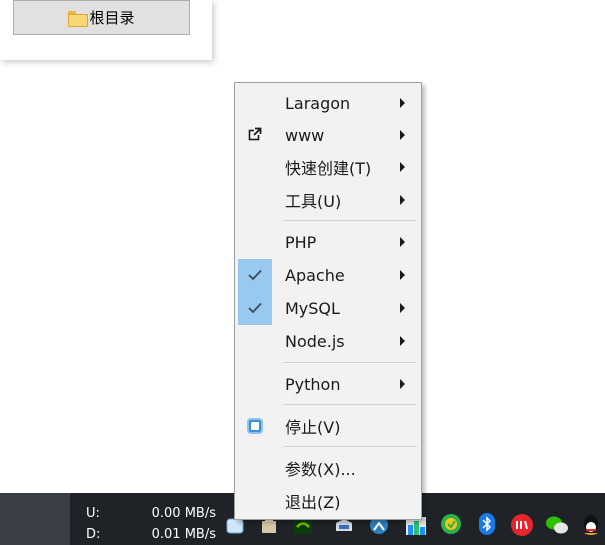 The image size is (605, 545). What do you see at coordinates (78, 18) in the screenshot?
I see `folder-icon` at bounding box center [78, 18].